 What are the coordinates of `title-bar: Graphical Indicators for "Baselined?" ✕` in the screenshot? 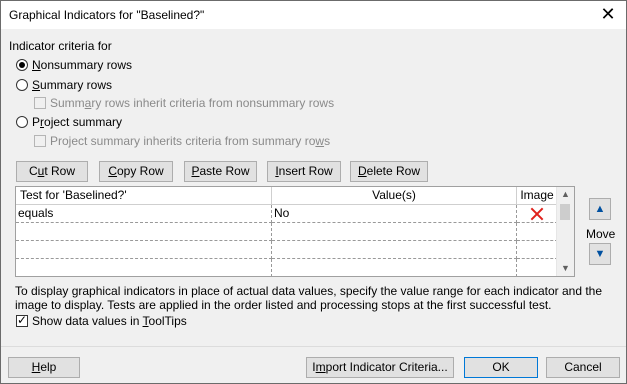 It's located at (313, 15).